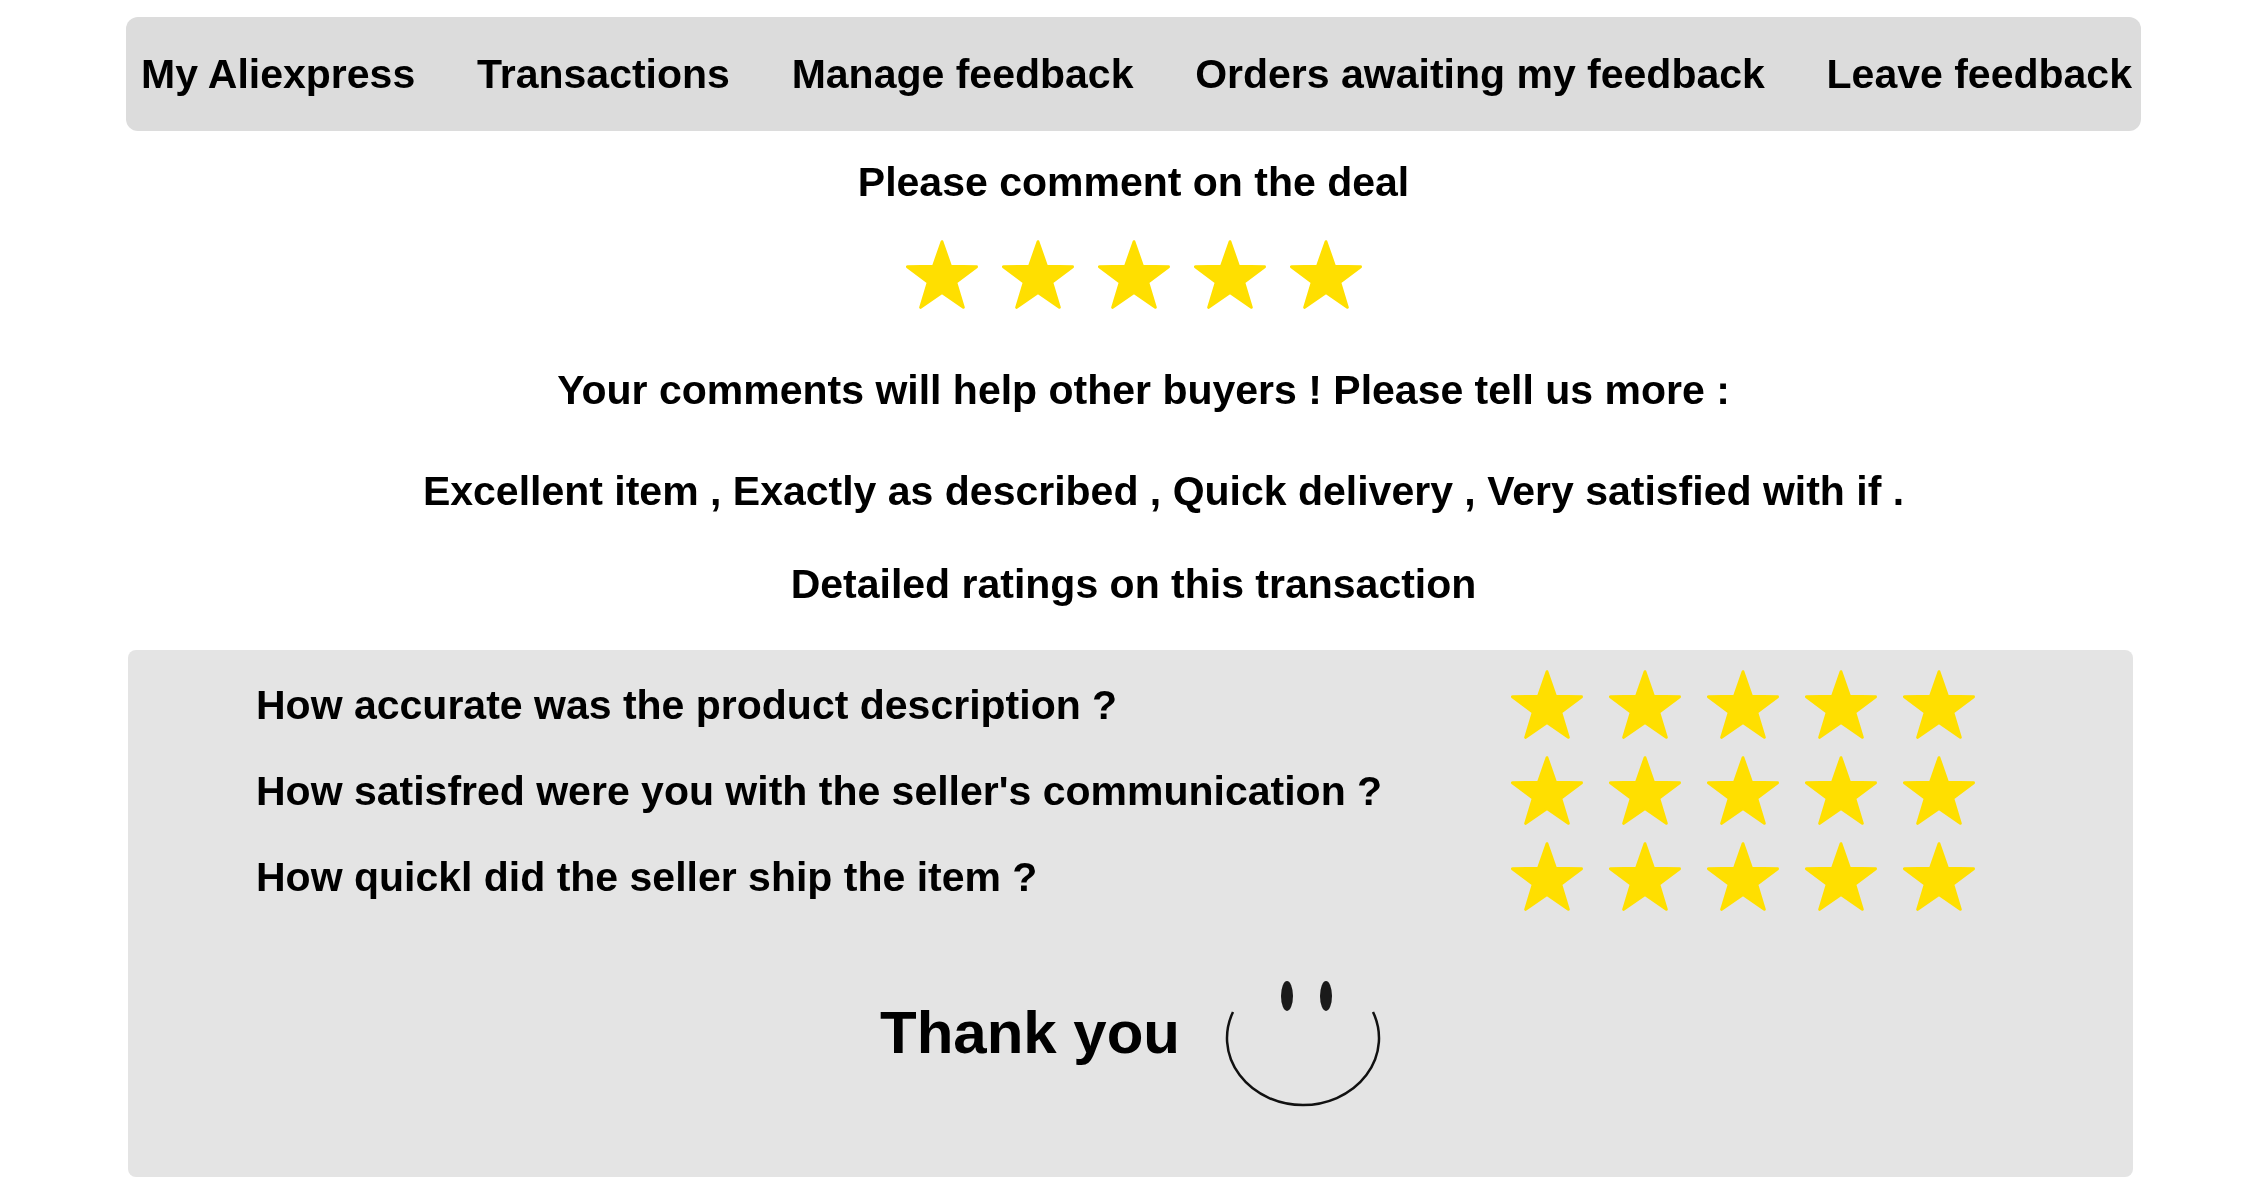  Describe the element at coordinates (1143, 390) in the screenshot. I see `comment-prompt: Your comments will help other buyers ! Please tell us more :` at that location.